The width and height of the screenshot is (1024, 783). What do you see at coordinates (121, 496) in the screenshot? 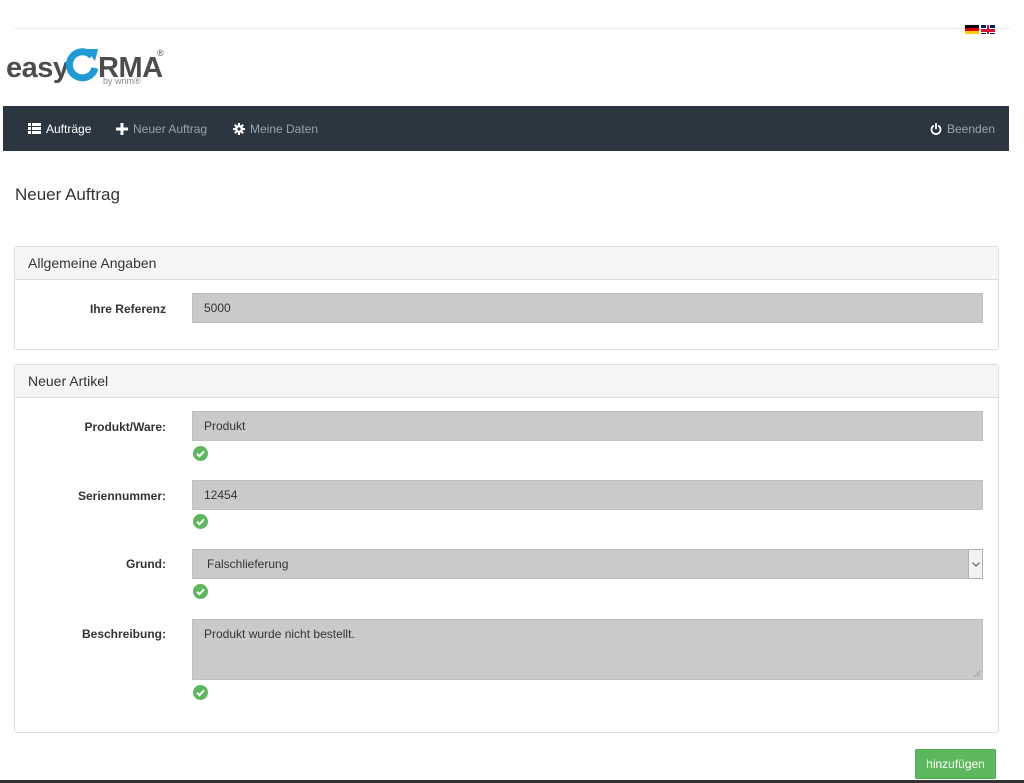
I see `serial-label: Seriennummer:` at bounding box center [121, 496].